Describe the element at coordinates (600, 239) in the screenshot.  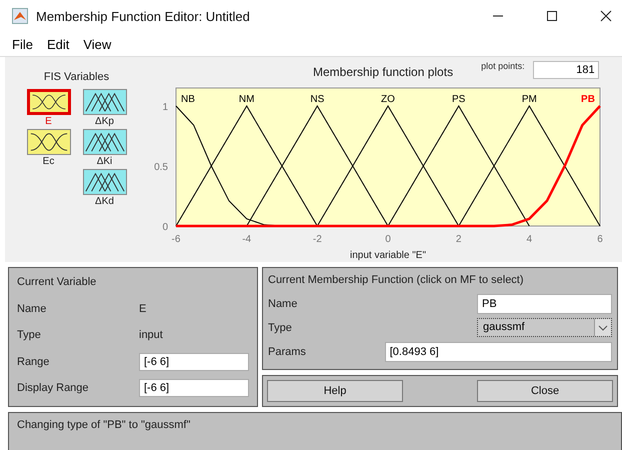
I see `x-tick-label: 6` at that location.